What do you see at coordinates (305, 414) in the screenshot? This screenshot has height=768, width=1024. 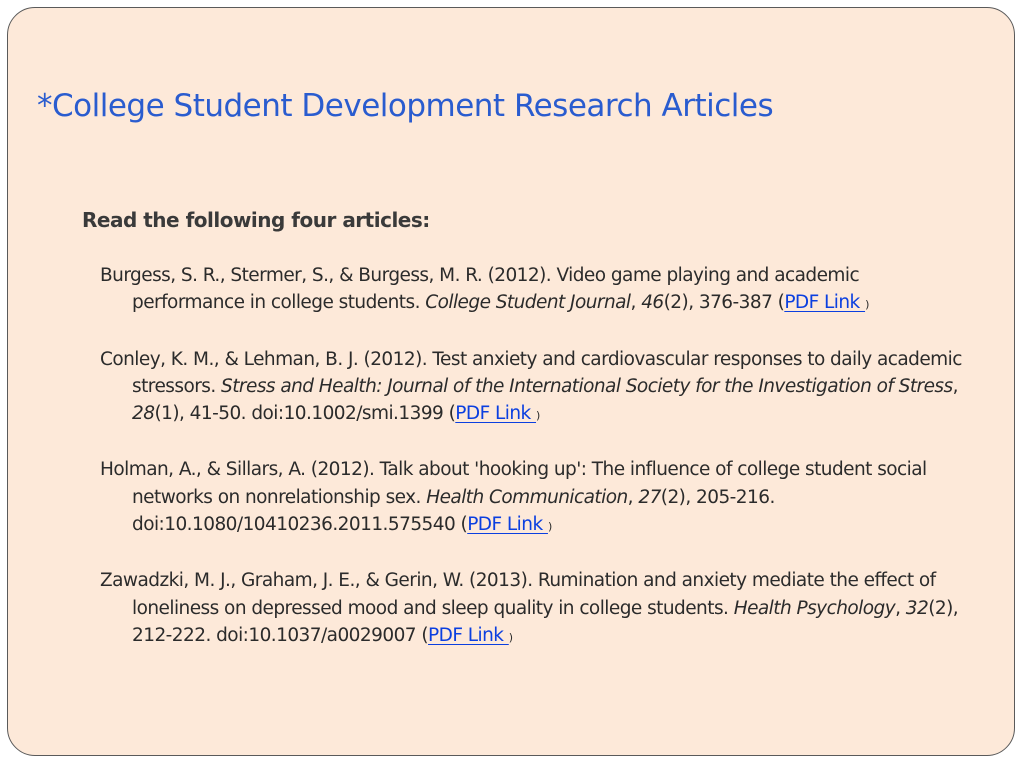 I see `citation-text: (1), 41-50. doi:10.1002/smi.1399 (` at bounding box center [305, 414].